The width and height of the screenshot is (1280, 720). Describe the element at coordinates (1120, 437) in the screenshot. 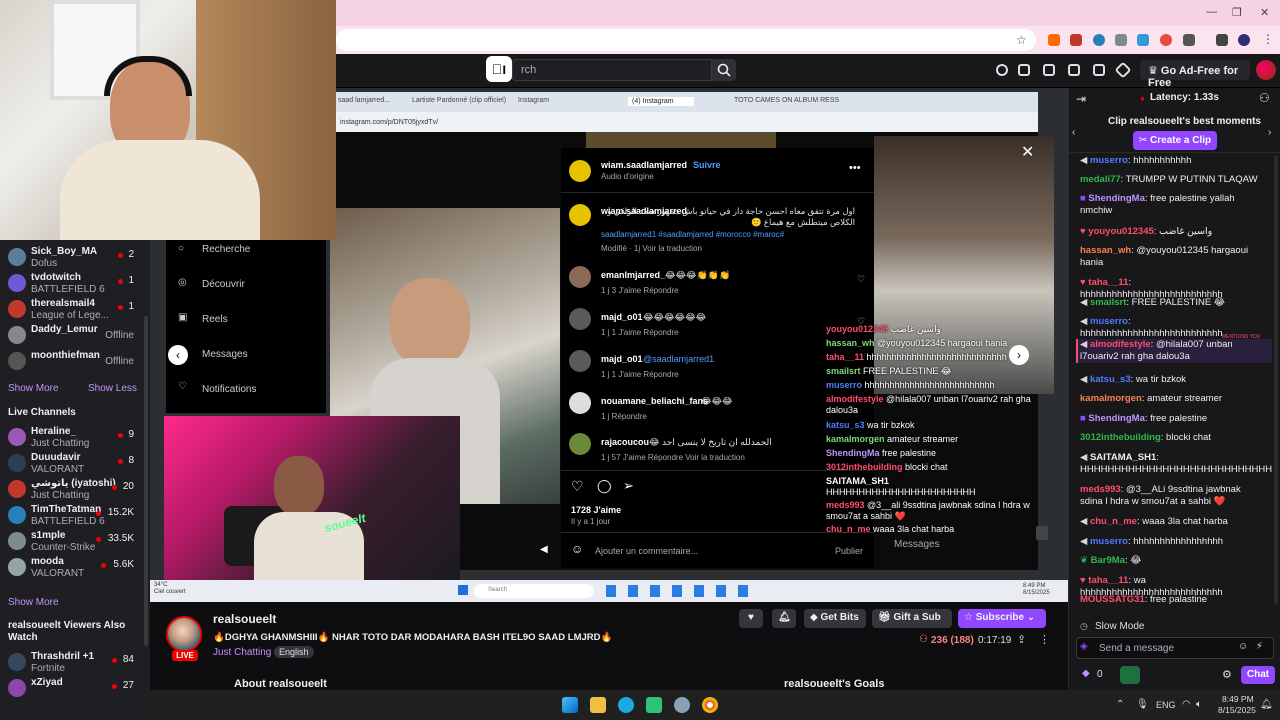

I see `chat-username: 3012inthebuilding` at that location.